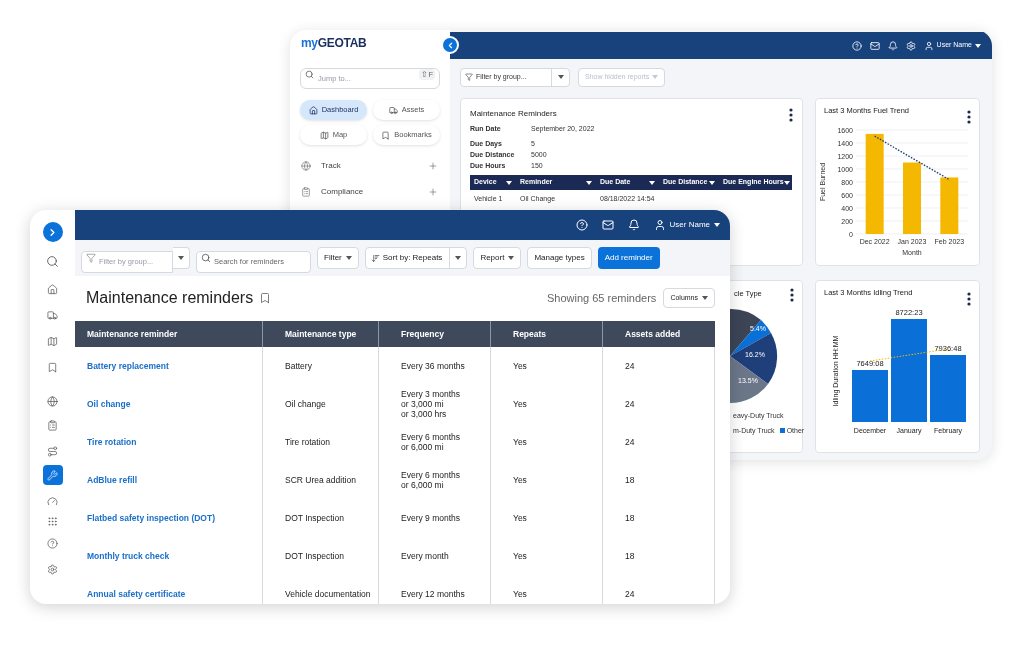  I want to click on reminder-link: AdBlue refill, so click(168, 480).